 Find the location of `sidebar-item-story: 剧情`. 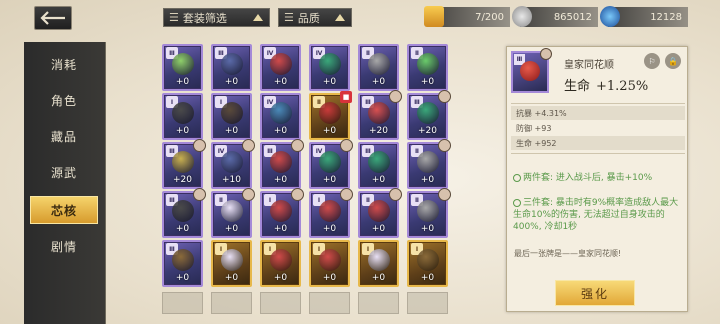

sidebar-item-story: 剧情 is located at coordinates (64, 246).